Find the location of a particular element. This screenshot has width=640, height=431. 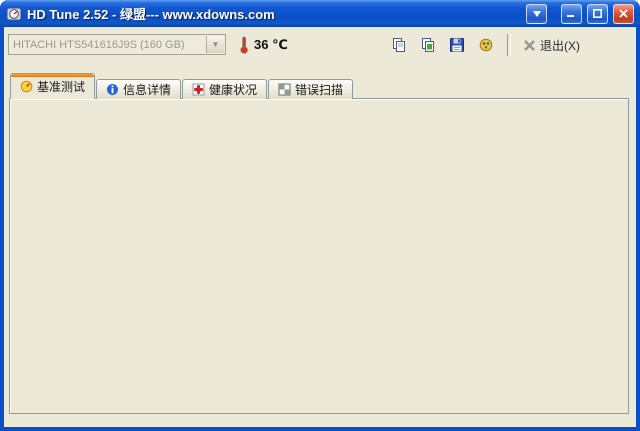

close-button is located at coordinates (623, 13).